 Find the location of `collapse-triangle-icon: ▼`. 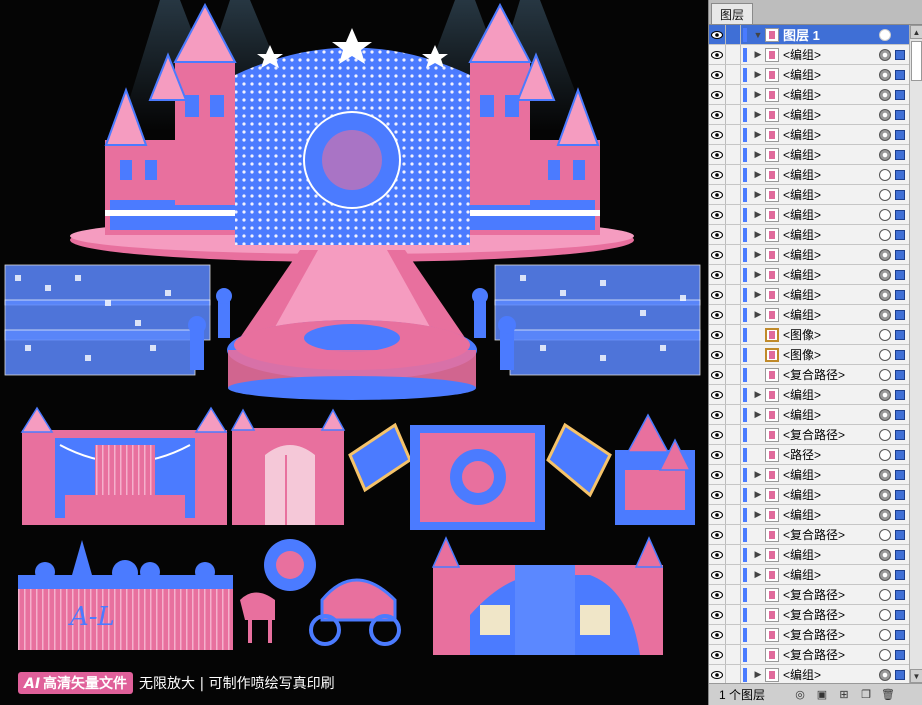

collapse-triangle-icon: ▼ is located at coordinates (758, 35).